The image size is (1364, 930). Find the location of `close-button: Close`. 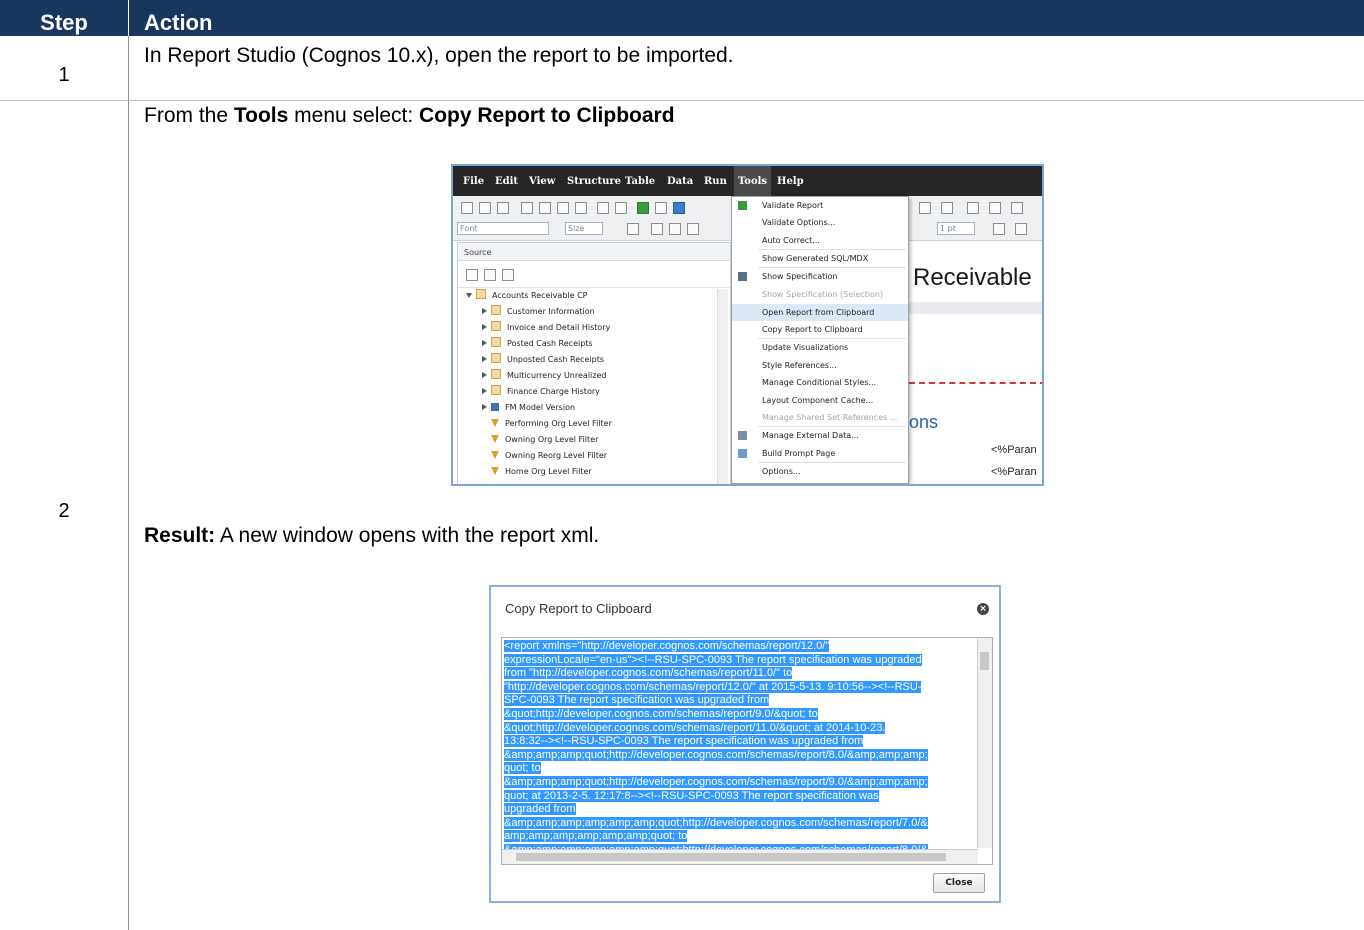

close-button: Close is located at coordinates (959, 883).